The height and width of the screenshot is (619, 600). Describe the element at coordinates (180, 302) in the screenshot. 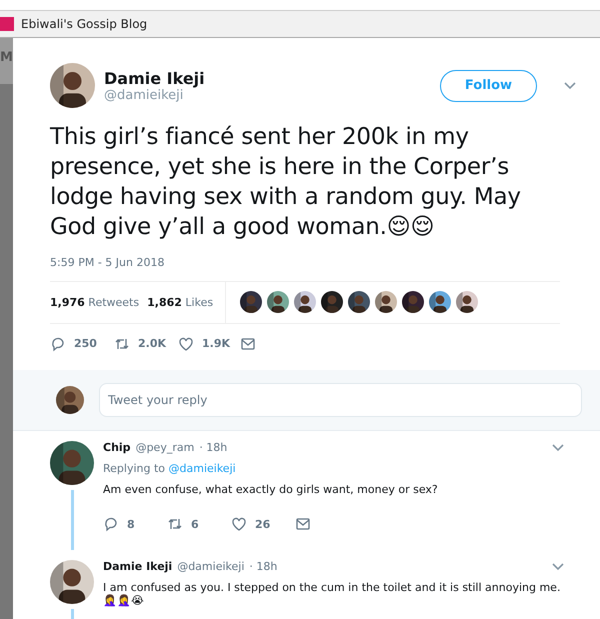

I see `likes-stat: 1,862 Likes` at that location.